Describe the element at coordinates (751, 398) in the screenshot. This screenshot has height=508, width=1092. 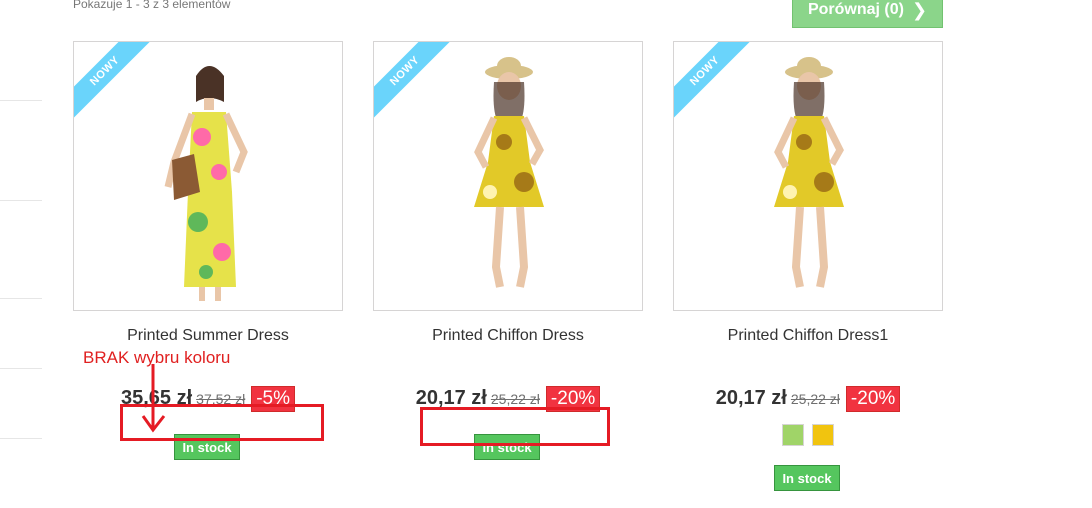
I see `product-price: 20,17 zł` at that location.